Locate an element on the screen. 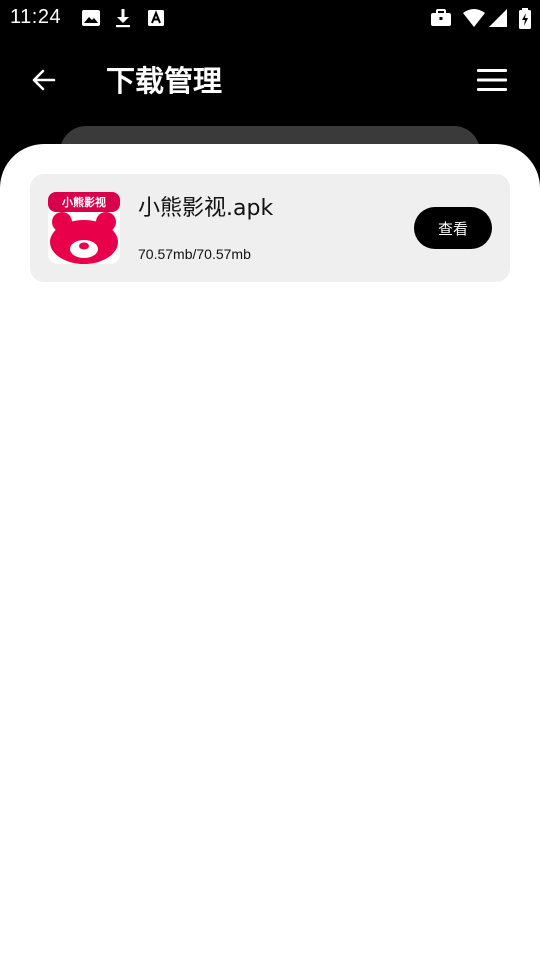 This screenshot has height=960, width=540. app-icon-label: 小熊影视 is located at coordinates (83, 202).